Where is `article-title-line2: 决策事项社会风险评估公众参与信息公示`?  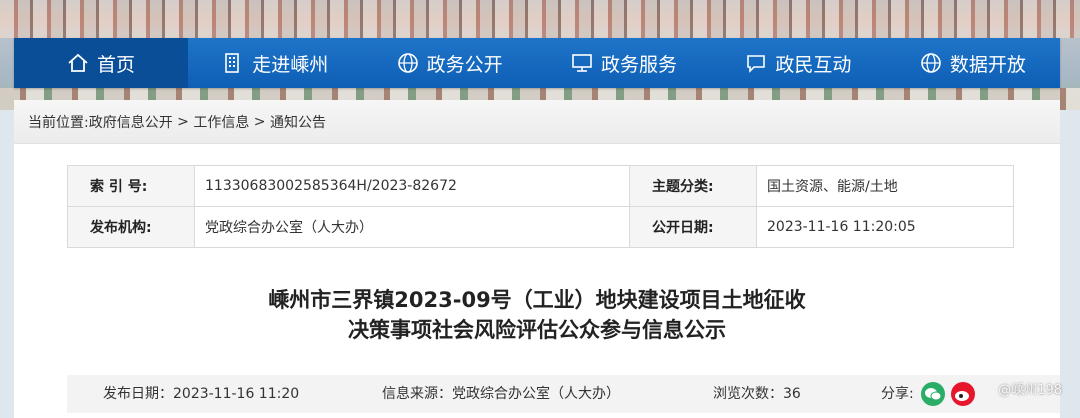
article-title-line2: 决策事项社会风险评估公众参与信息公示 is located at coordinates (537, 330).